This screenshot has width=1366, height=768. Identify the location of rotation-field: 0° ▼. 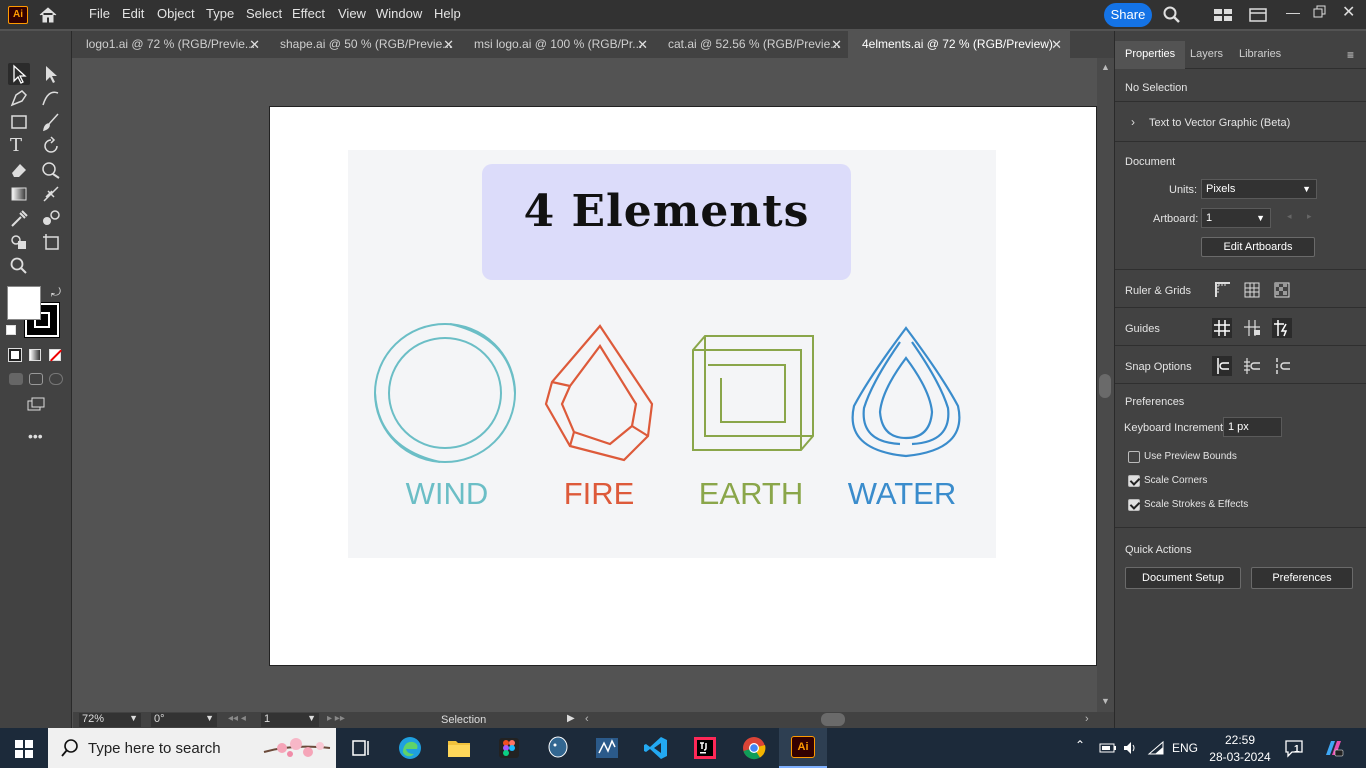
(184, 720).